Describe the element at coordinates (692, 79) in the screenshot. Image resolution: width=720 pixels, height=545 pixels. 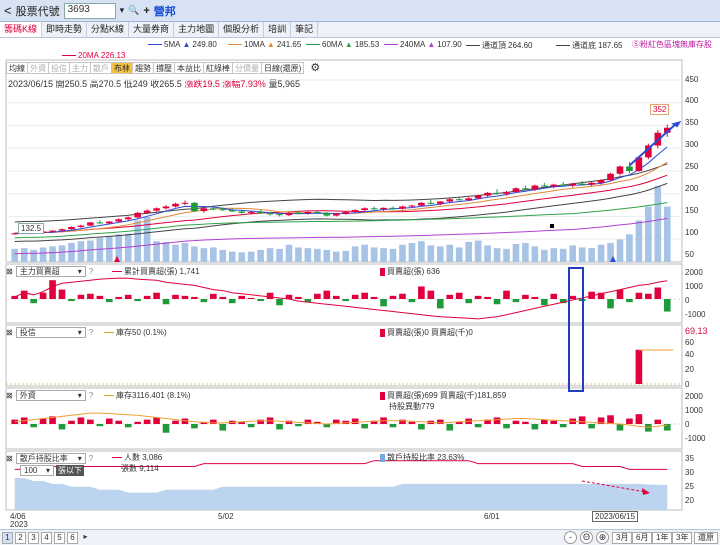
I see `y-tick: 450` at that location.